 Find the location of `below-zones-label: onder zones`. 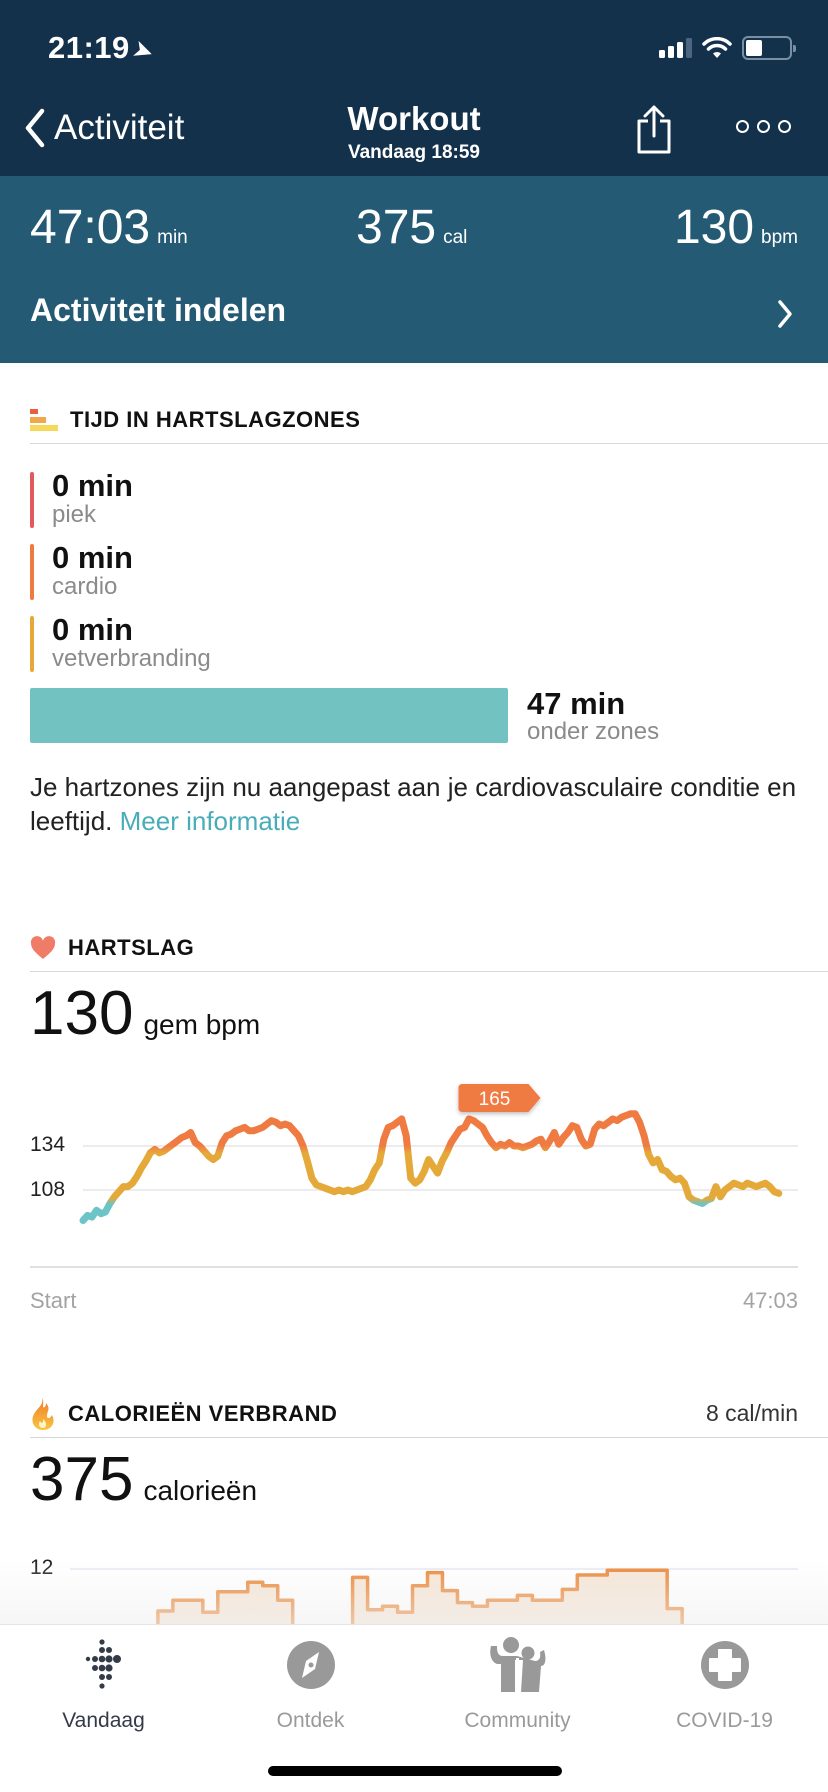

below-zones-label: onder zones is located at coordinates (593, 731).